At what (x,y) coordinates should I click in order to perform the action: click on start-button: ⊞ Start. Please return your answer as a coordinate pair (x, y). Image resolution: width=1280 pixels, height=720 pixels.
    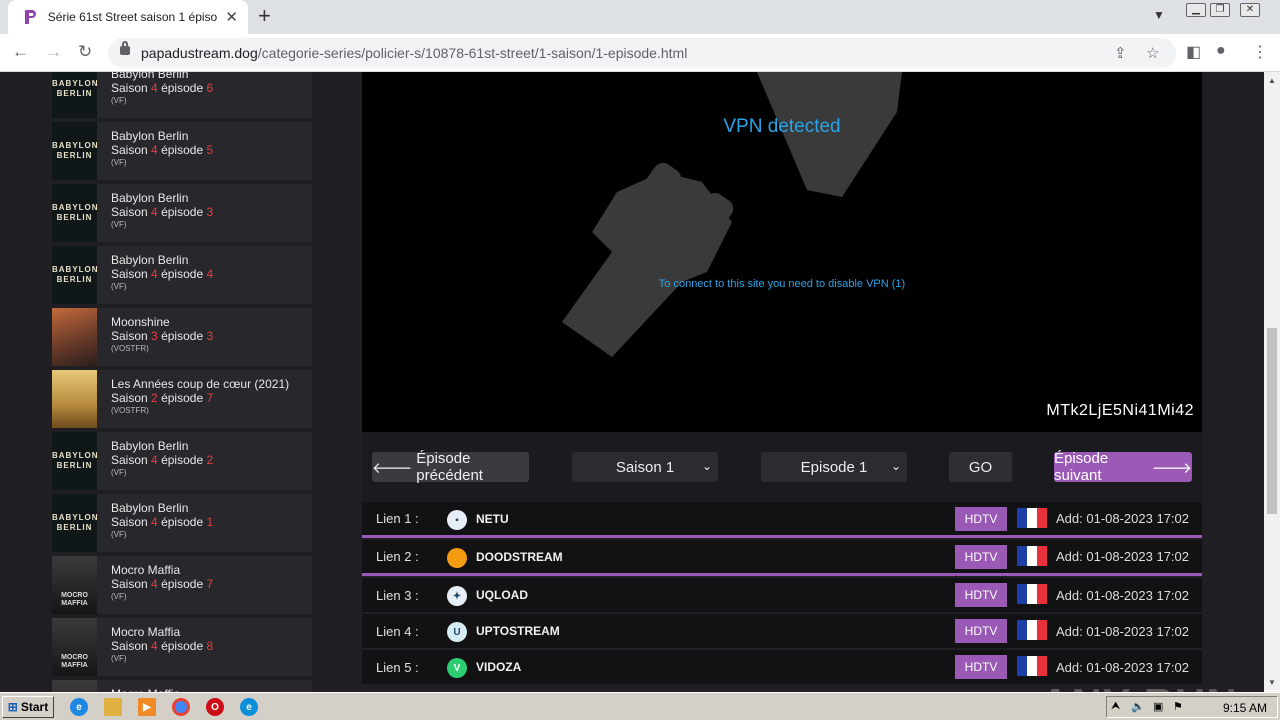
    Looking at the image, I should click on (28, 707).